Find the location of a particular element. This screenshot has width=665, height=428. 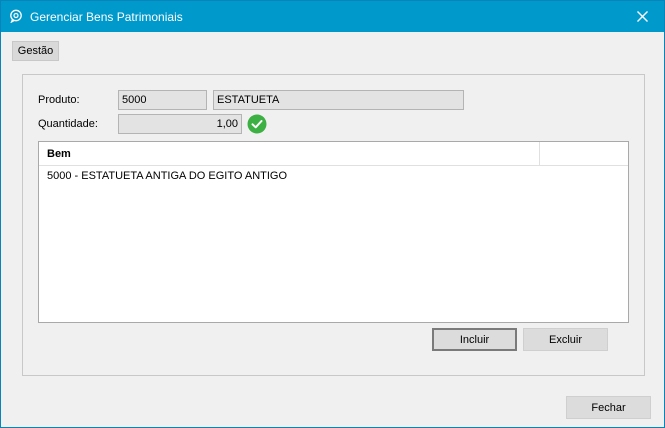

produto-label: Produto: is located at coordinates (59, 100).